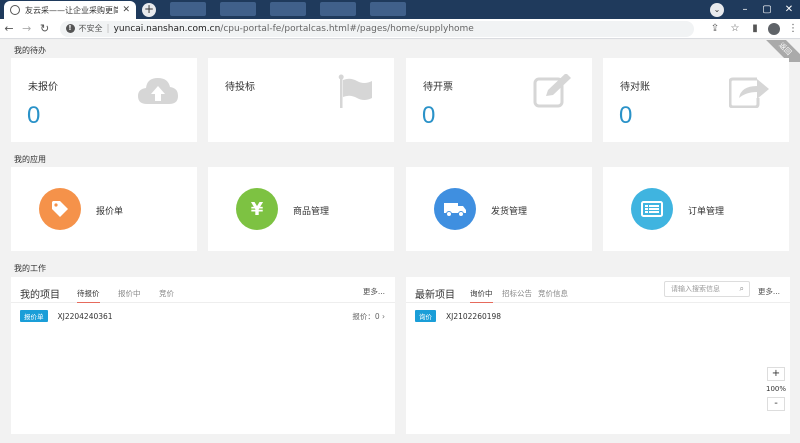 This screenshot has height=443, width=800. I want to click on tab-bidding: 竞价, so click(166, 293).